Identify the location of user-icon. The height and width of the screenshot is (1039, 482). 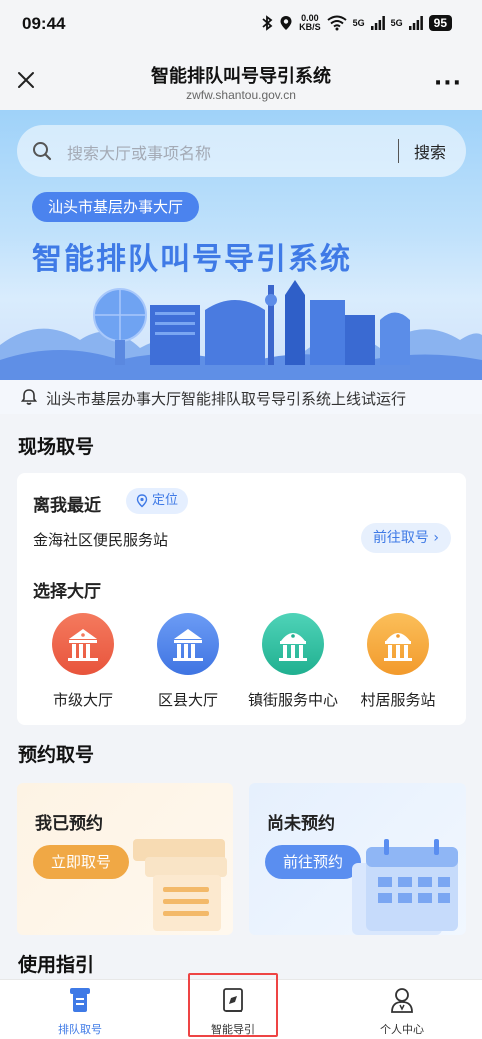
(402, 1000).